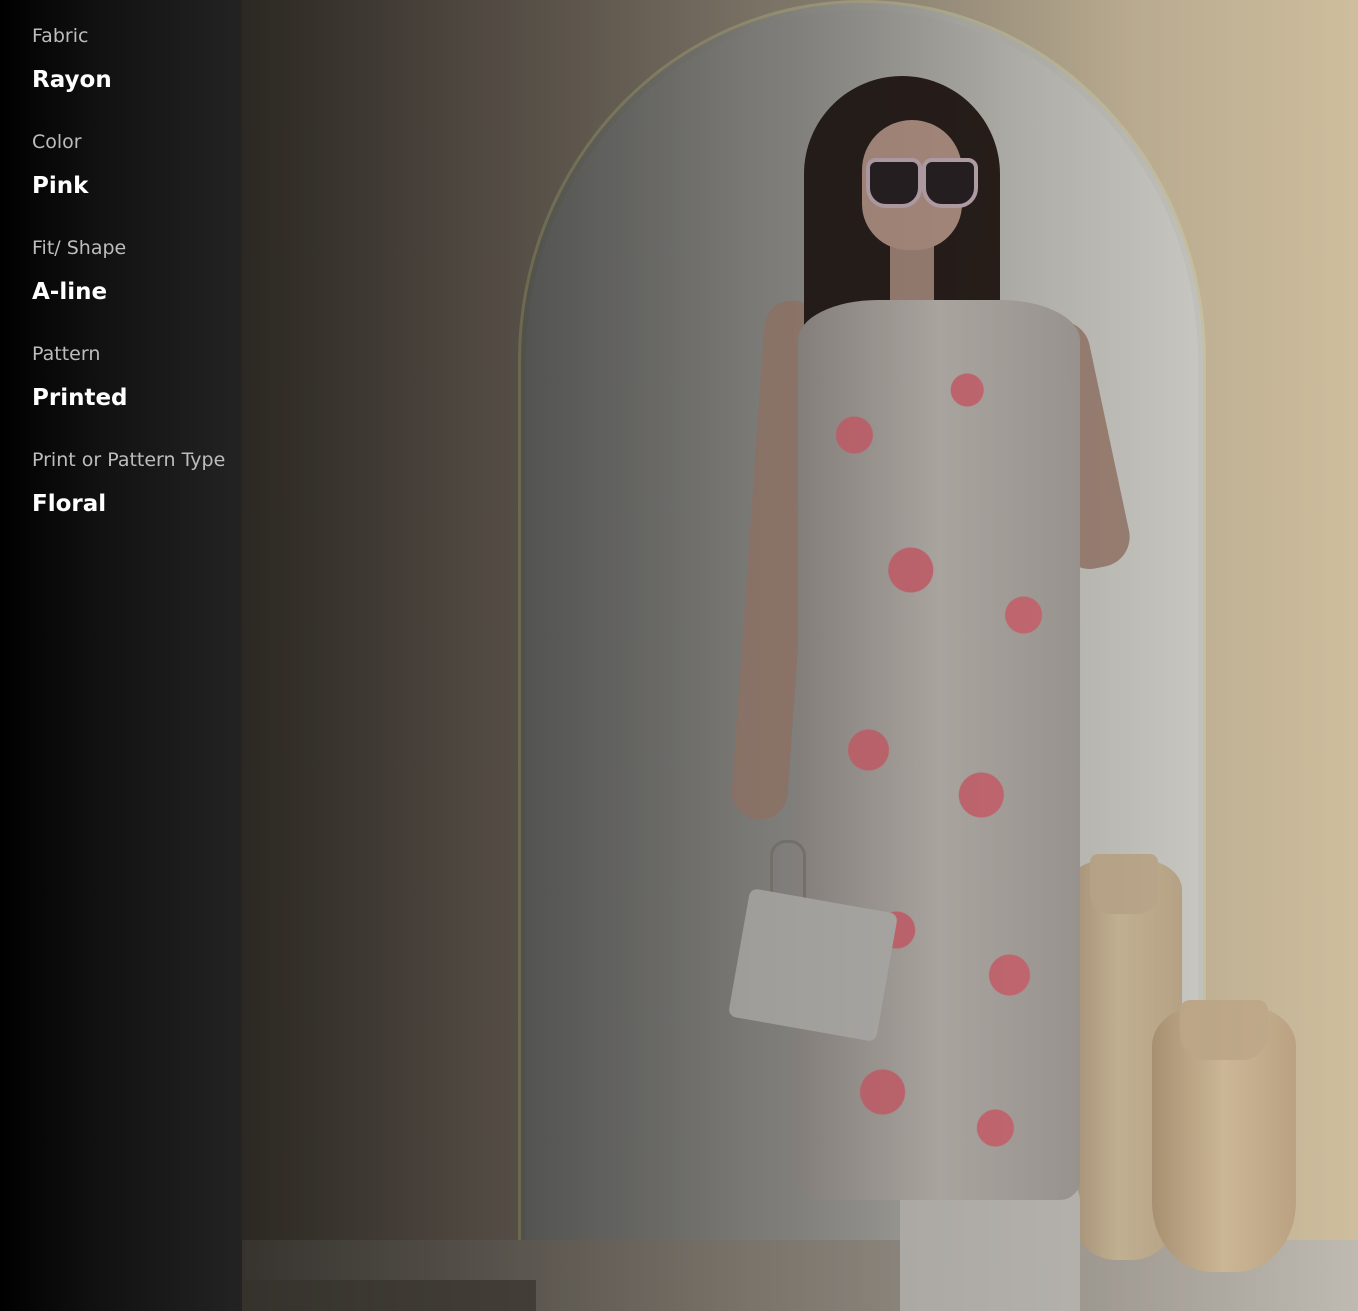 Image resolution: width=1358 pixels, height=1311 pixels. Describe the element at coordinates (79, 248) in the screenshot. I see `spec-label: Fit/ Shape` at that location.